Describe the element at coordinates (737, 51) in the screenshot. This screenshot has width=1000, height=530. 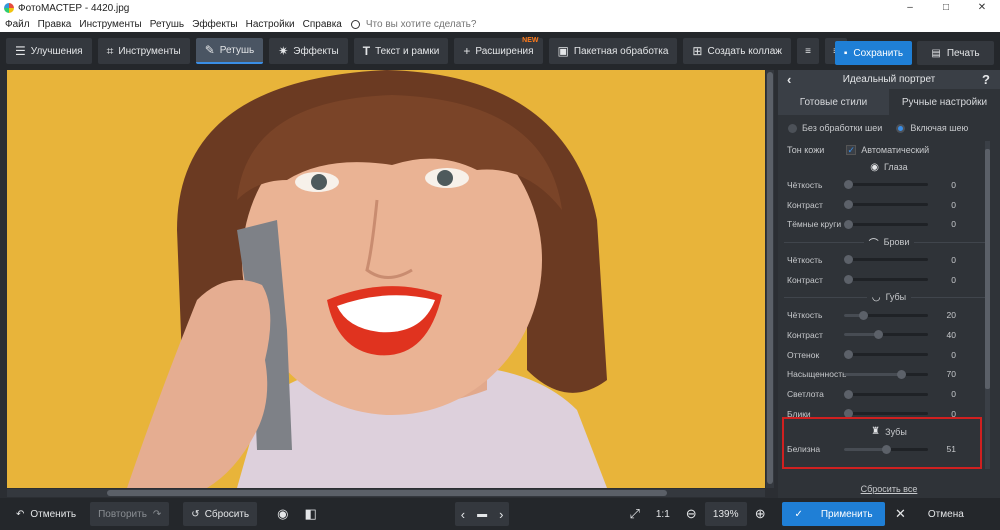
I see `tab-collage: ⊞ Создать коллаж` at that location.